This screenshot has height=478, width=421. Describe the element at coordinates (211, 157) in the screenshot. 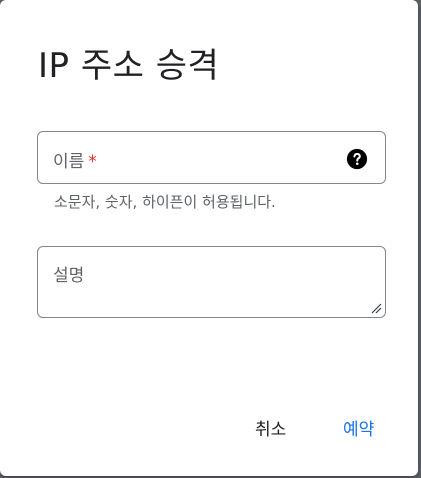

I see `name-field: 이름 *` at that location.